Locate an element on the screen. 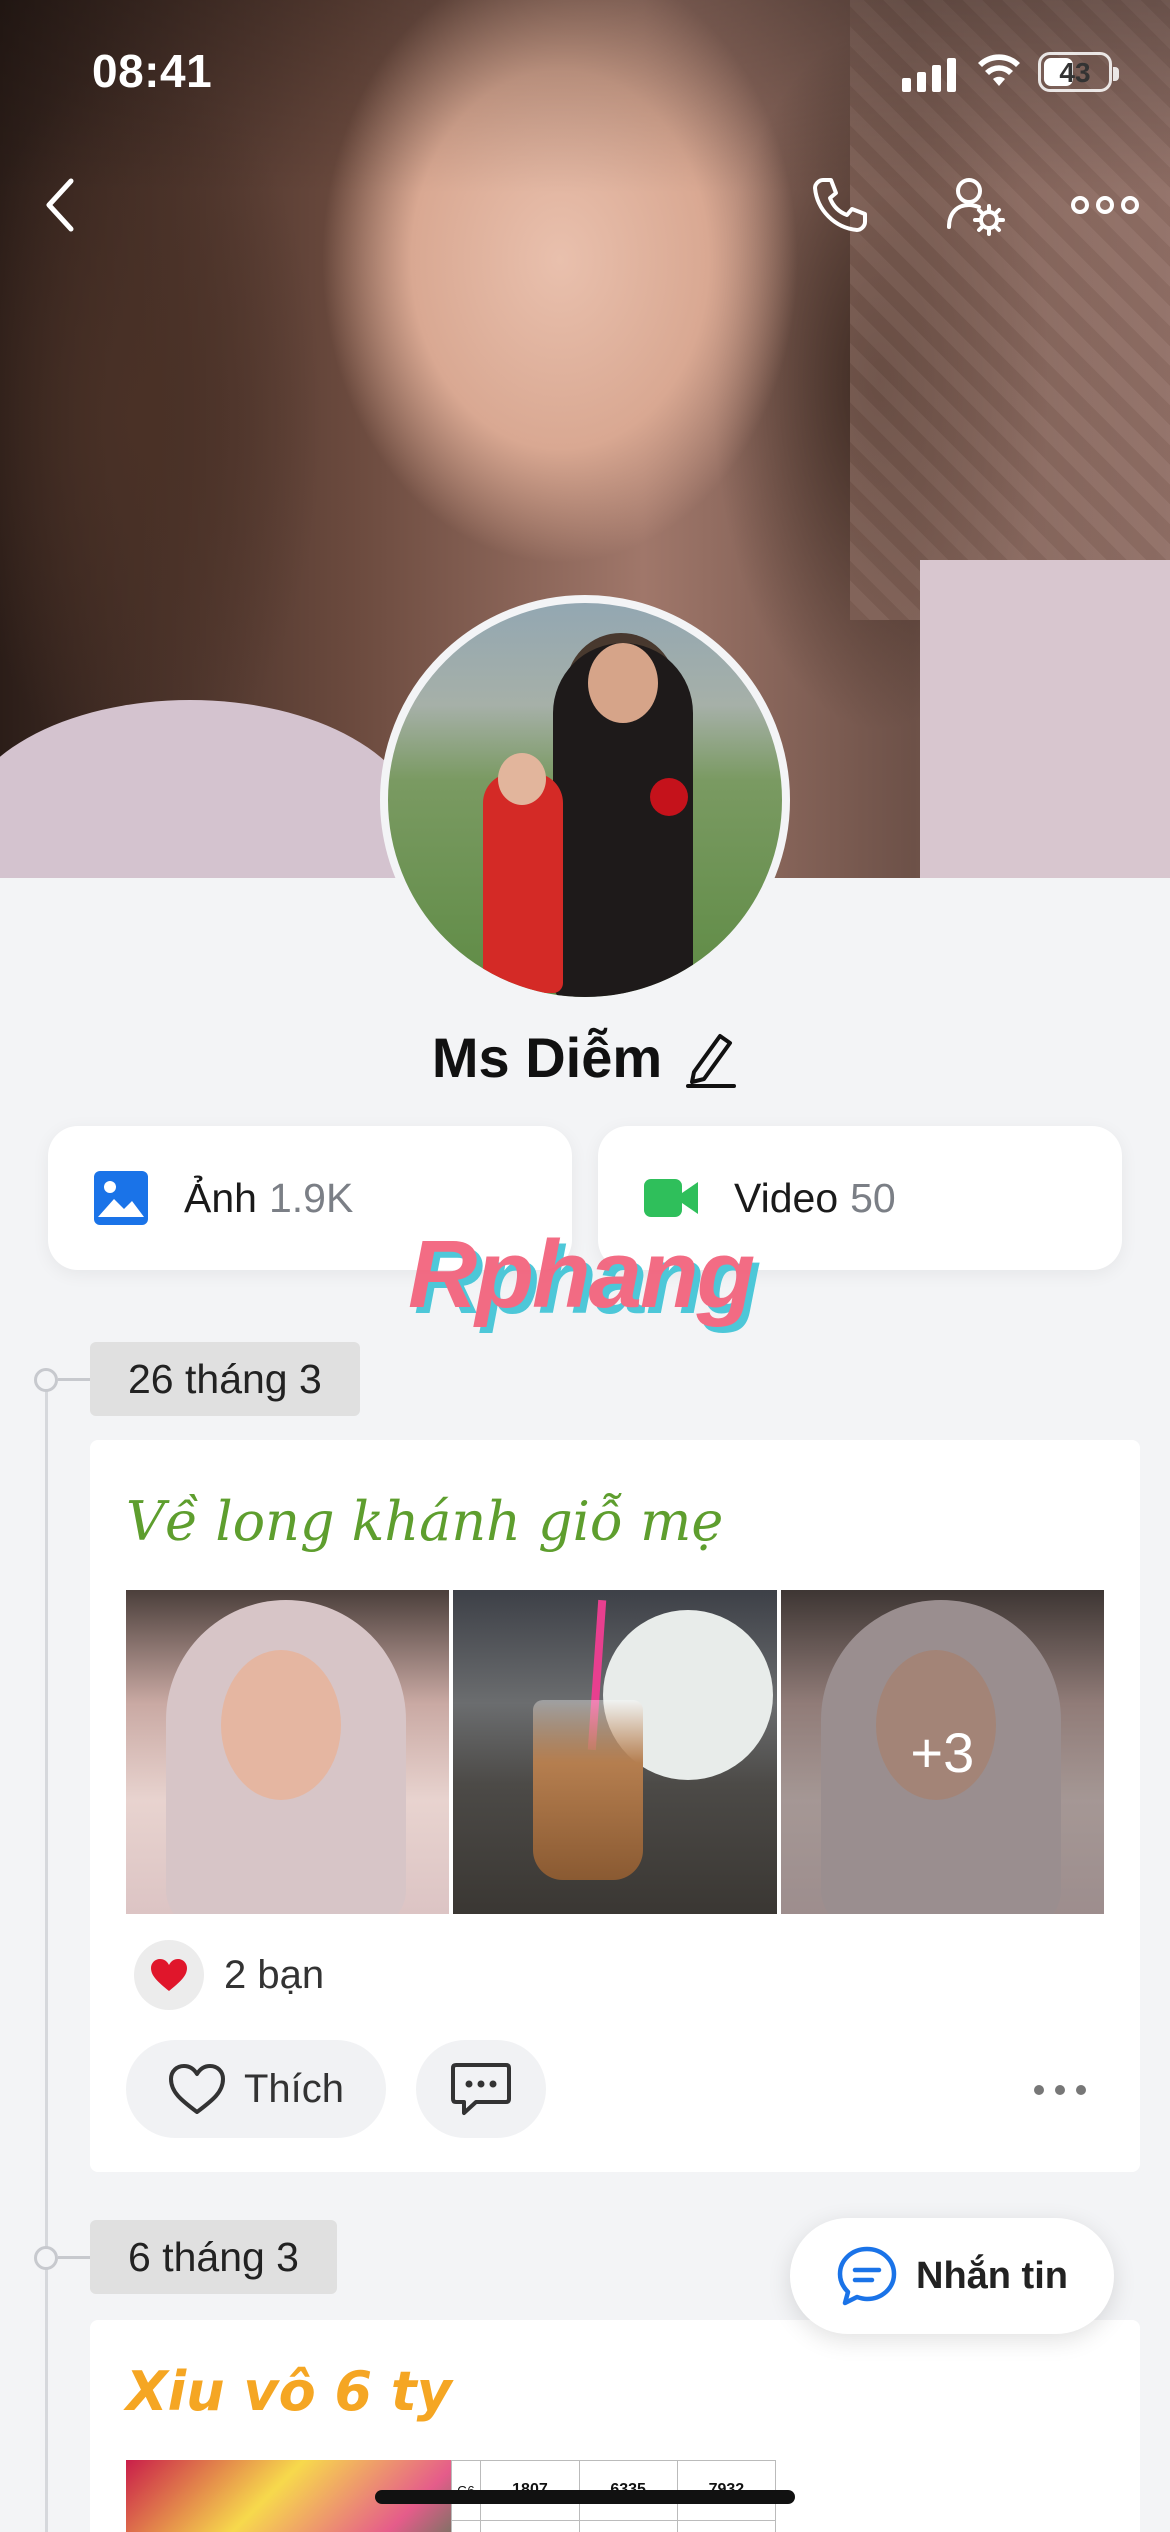  like-button: Thích is located at coordinates (256, 2089).